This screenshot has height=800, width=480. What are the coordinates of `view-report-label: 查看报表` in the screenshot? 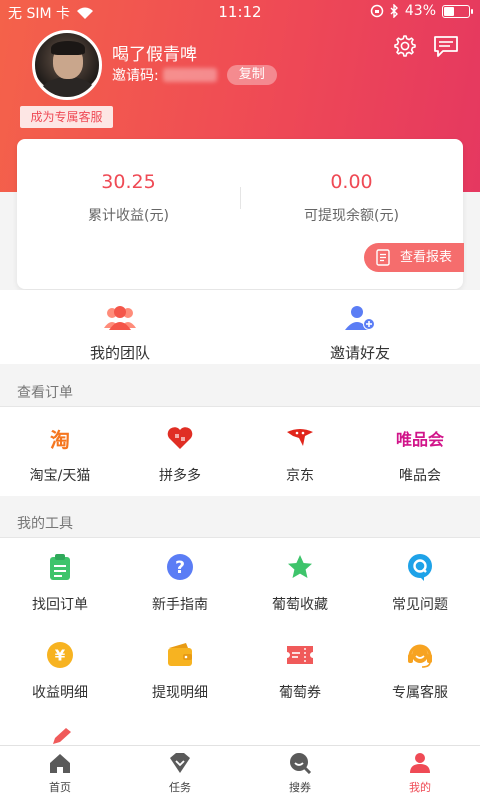 It's located at (426, 257).